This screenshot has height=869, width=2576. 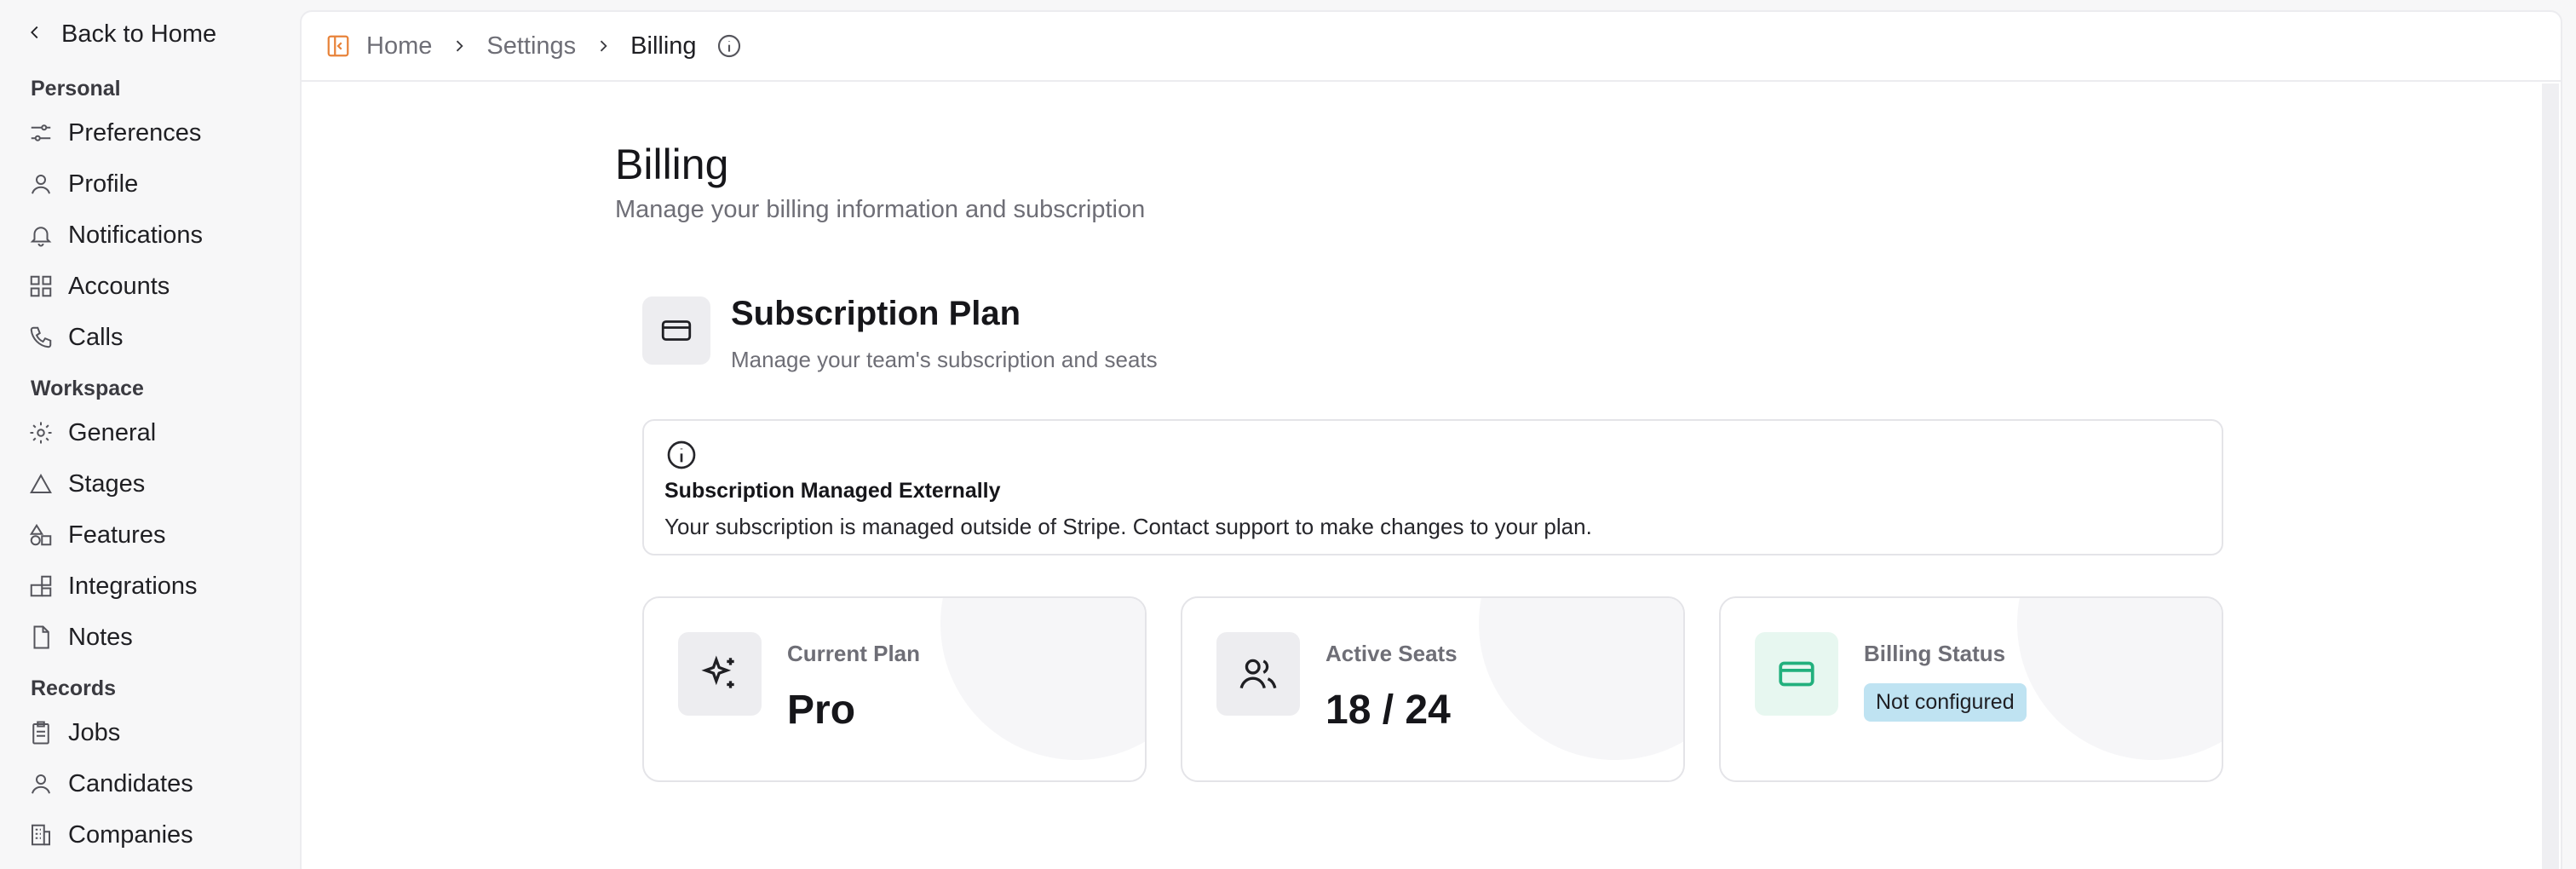 I want to click on sparkles-icon, so click(x=720, y=674).